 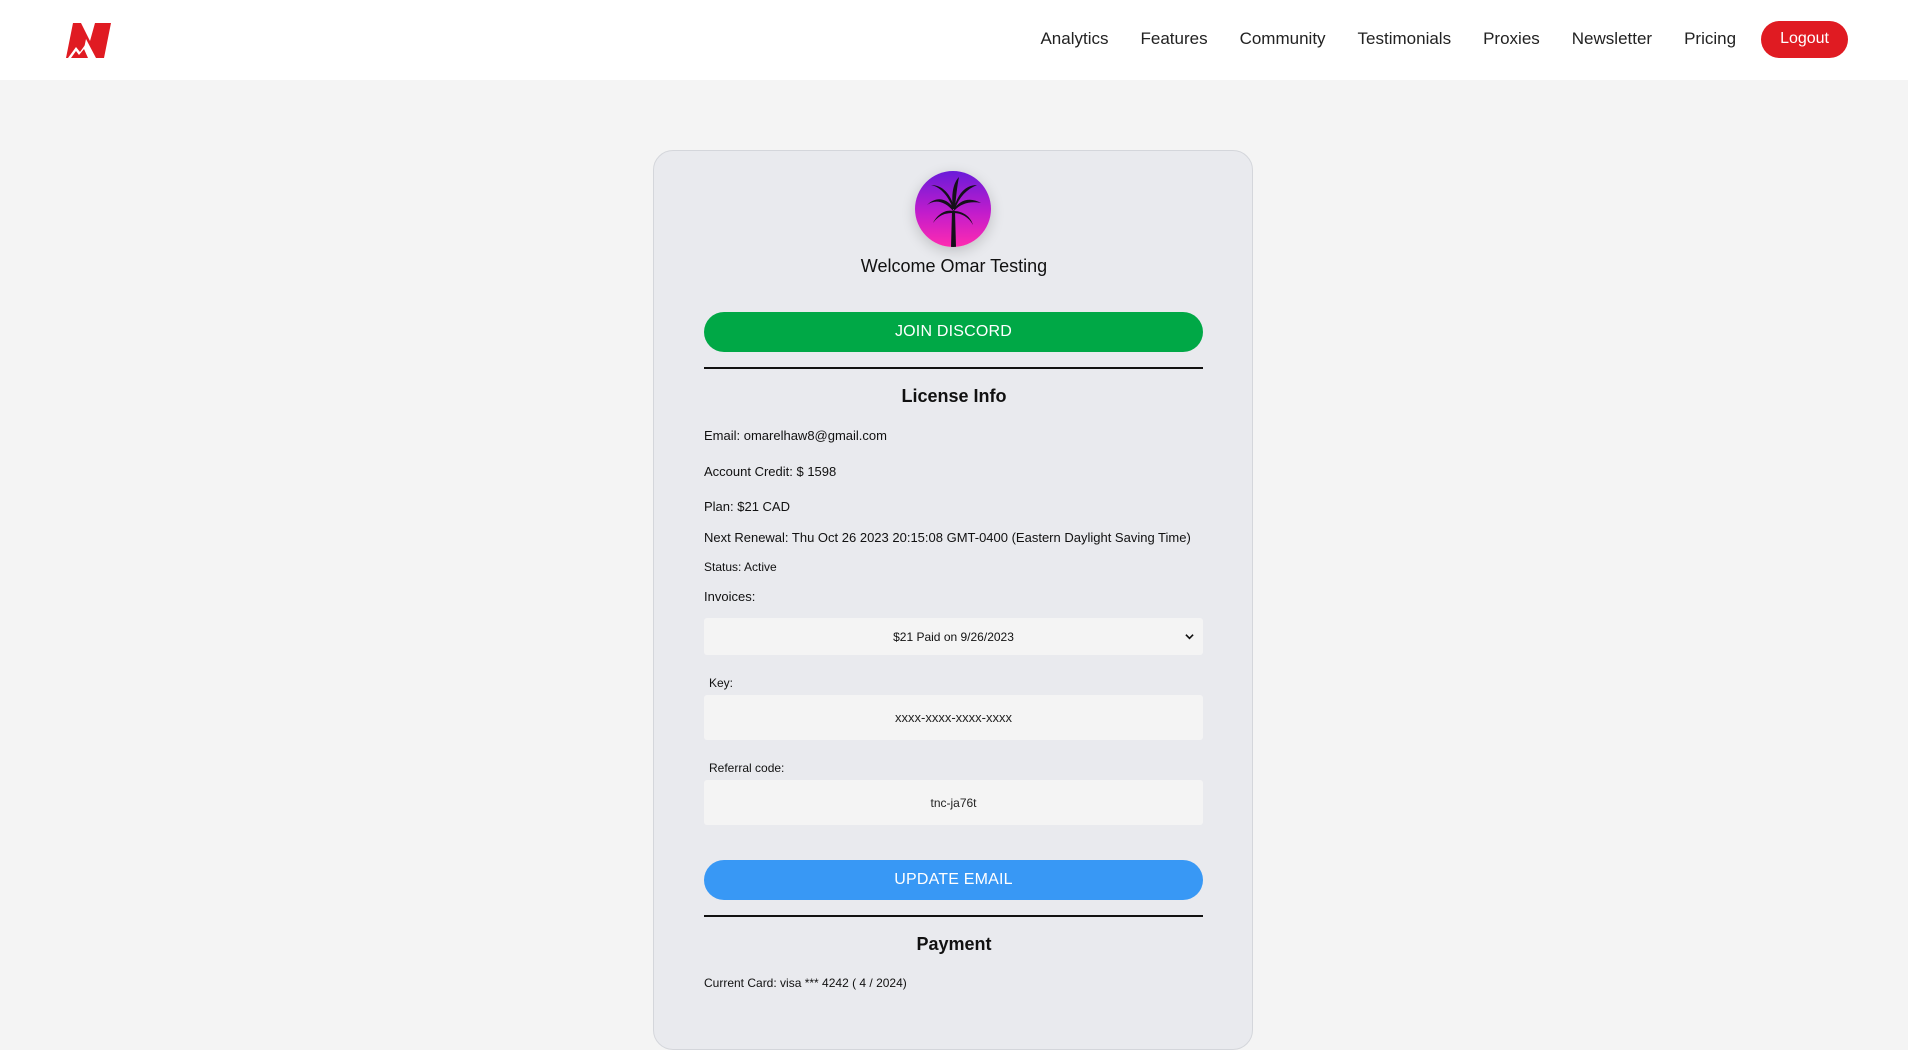 What do you see at coordinates (953, 332) in the screenshot?
I see `join-discord-button: JOIN DISCORD` at bounding box center [953, 332].